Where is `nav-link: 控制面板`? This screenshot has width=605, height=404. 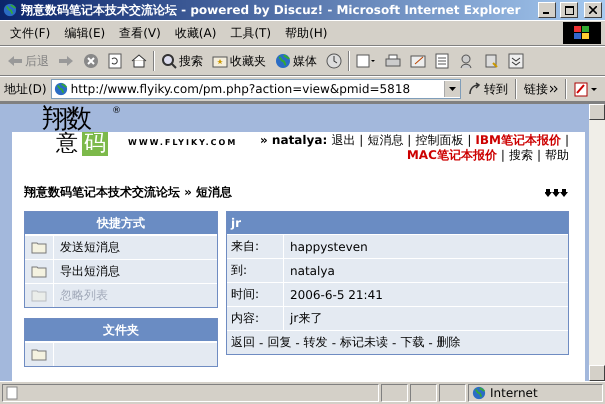
nav-link: 控制面板 is located at coordinates (439, 140).